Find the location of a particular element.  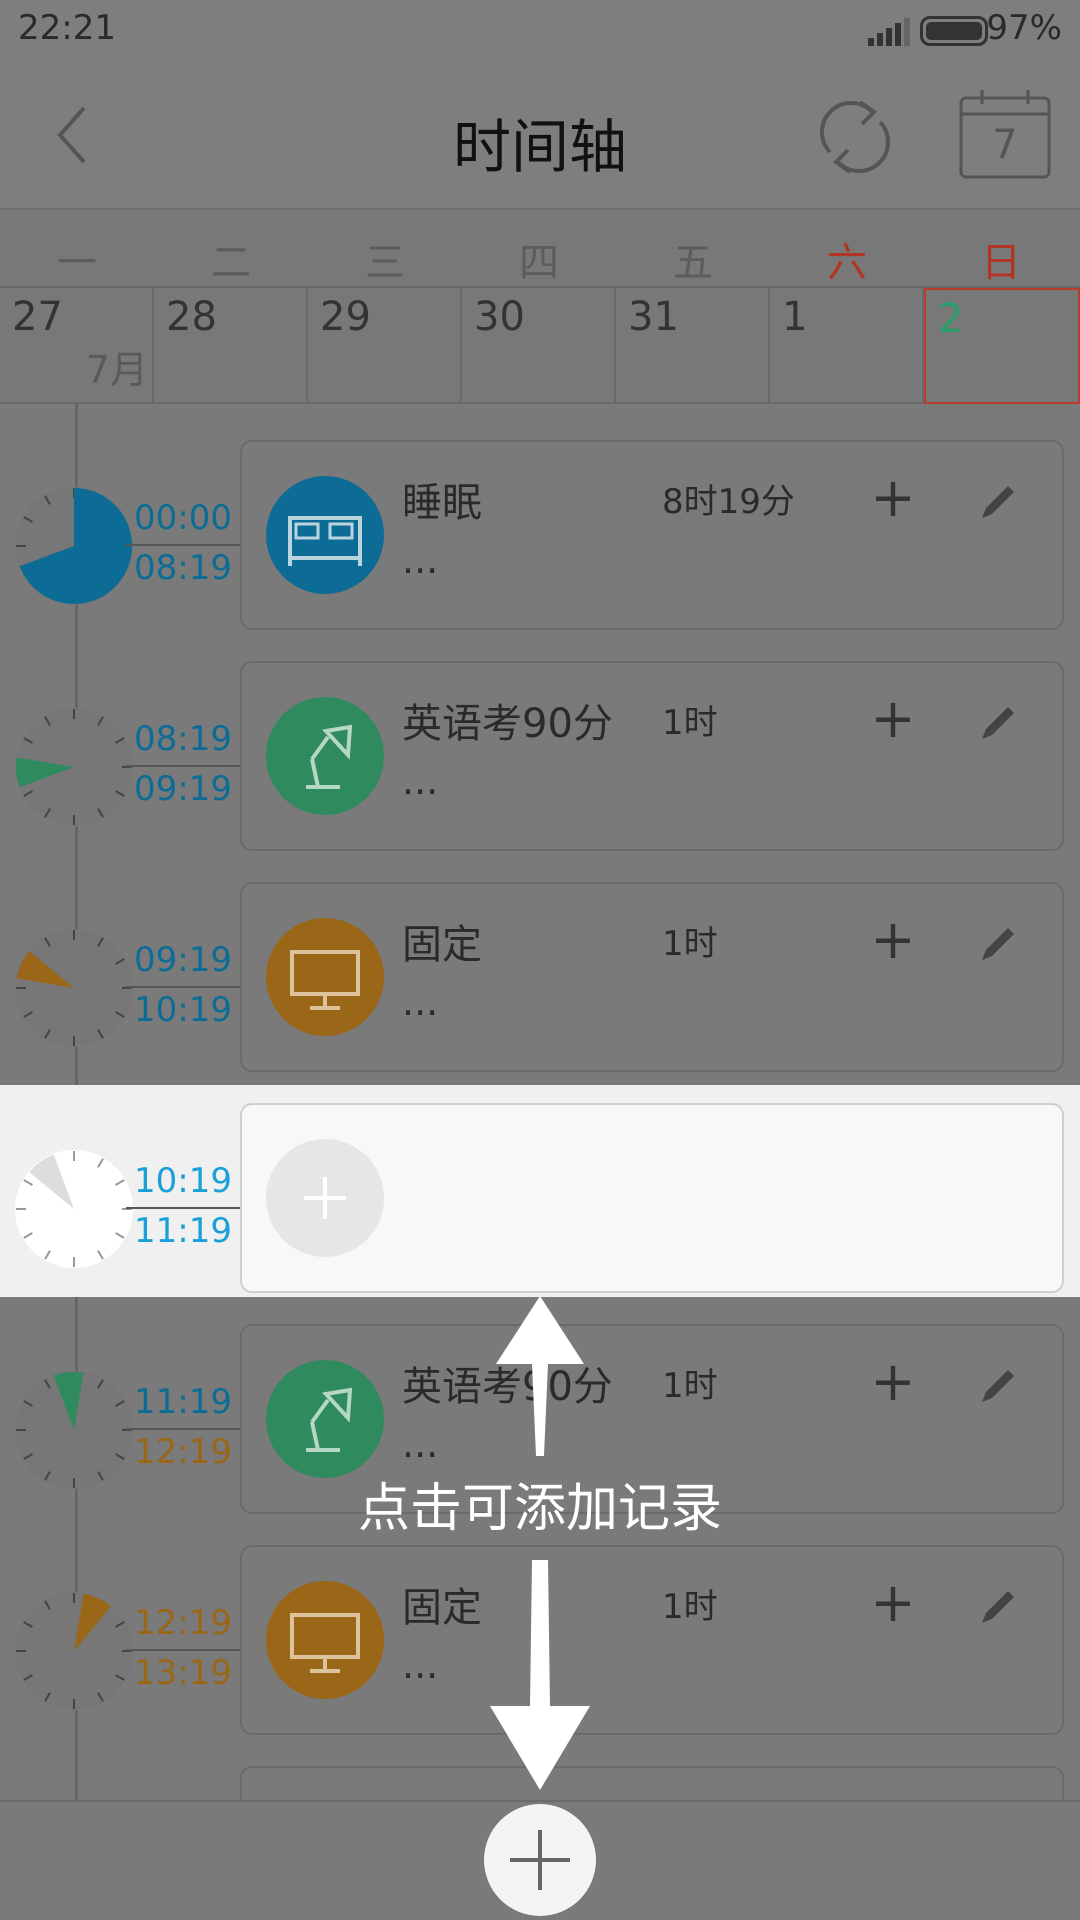

hint-text: 点击可添加记录 is located at coordinates (539, 1509).